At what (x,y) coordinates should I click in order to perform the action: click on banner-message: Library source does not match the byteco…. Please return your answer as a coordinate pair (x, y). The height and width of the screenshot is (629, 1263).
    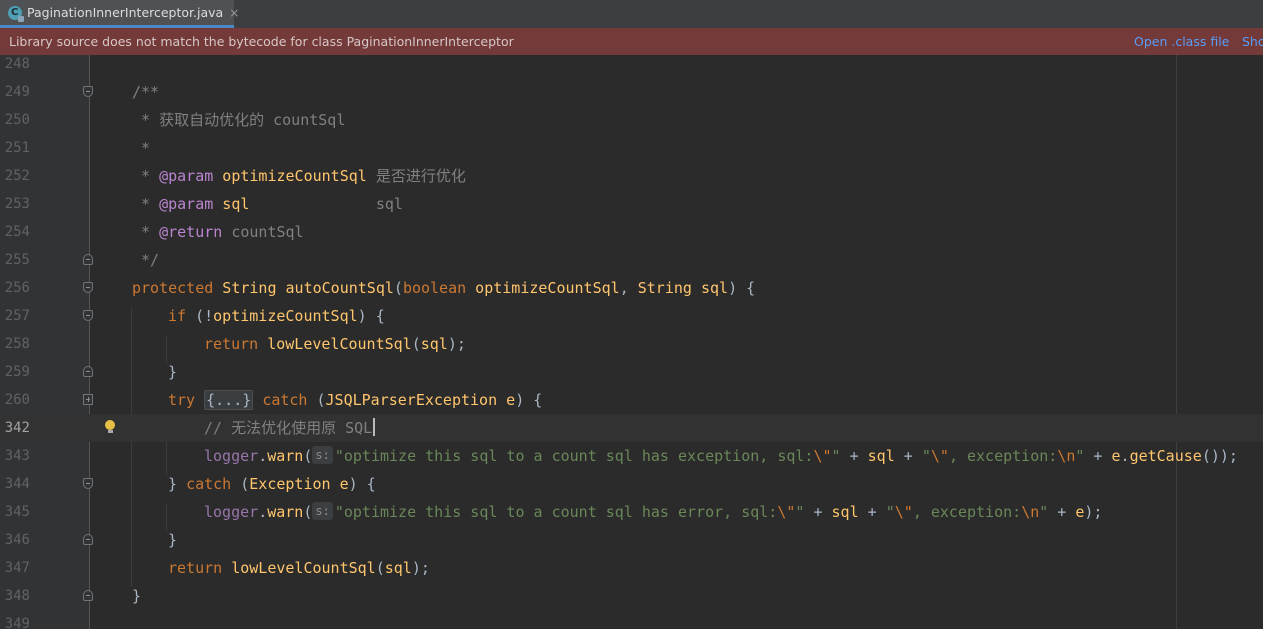
    Looking at the image, I should click on (261, 41).